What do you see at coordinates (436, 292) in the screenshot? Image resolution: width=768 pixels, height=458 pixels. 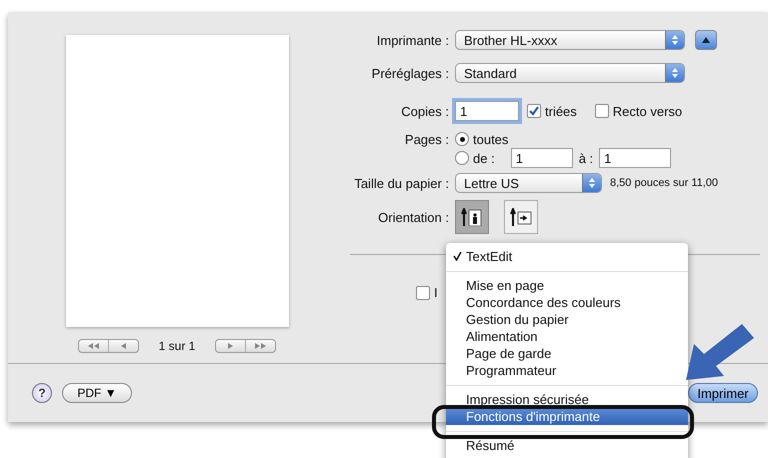 I see `checkbox-label: I` at bounding box center [436, 292].